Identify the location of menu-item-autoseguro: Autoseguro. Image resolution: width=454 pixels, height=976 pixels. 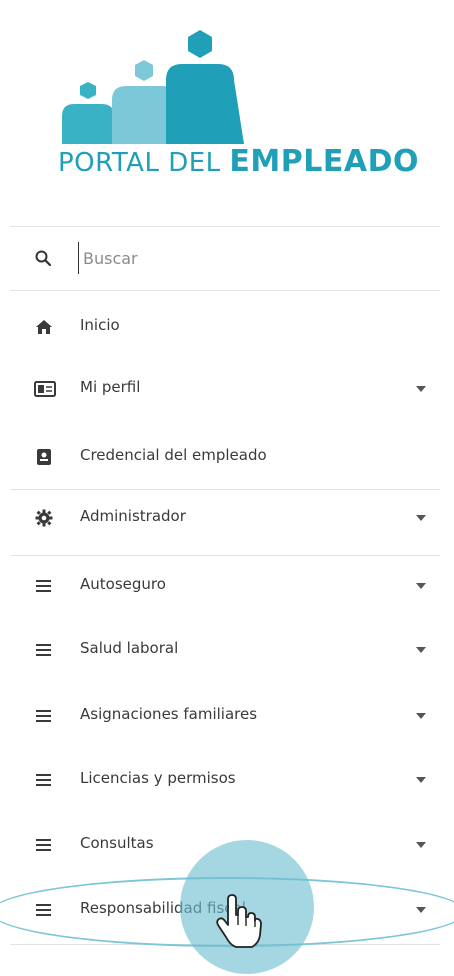
(227, 586).